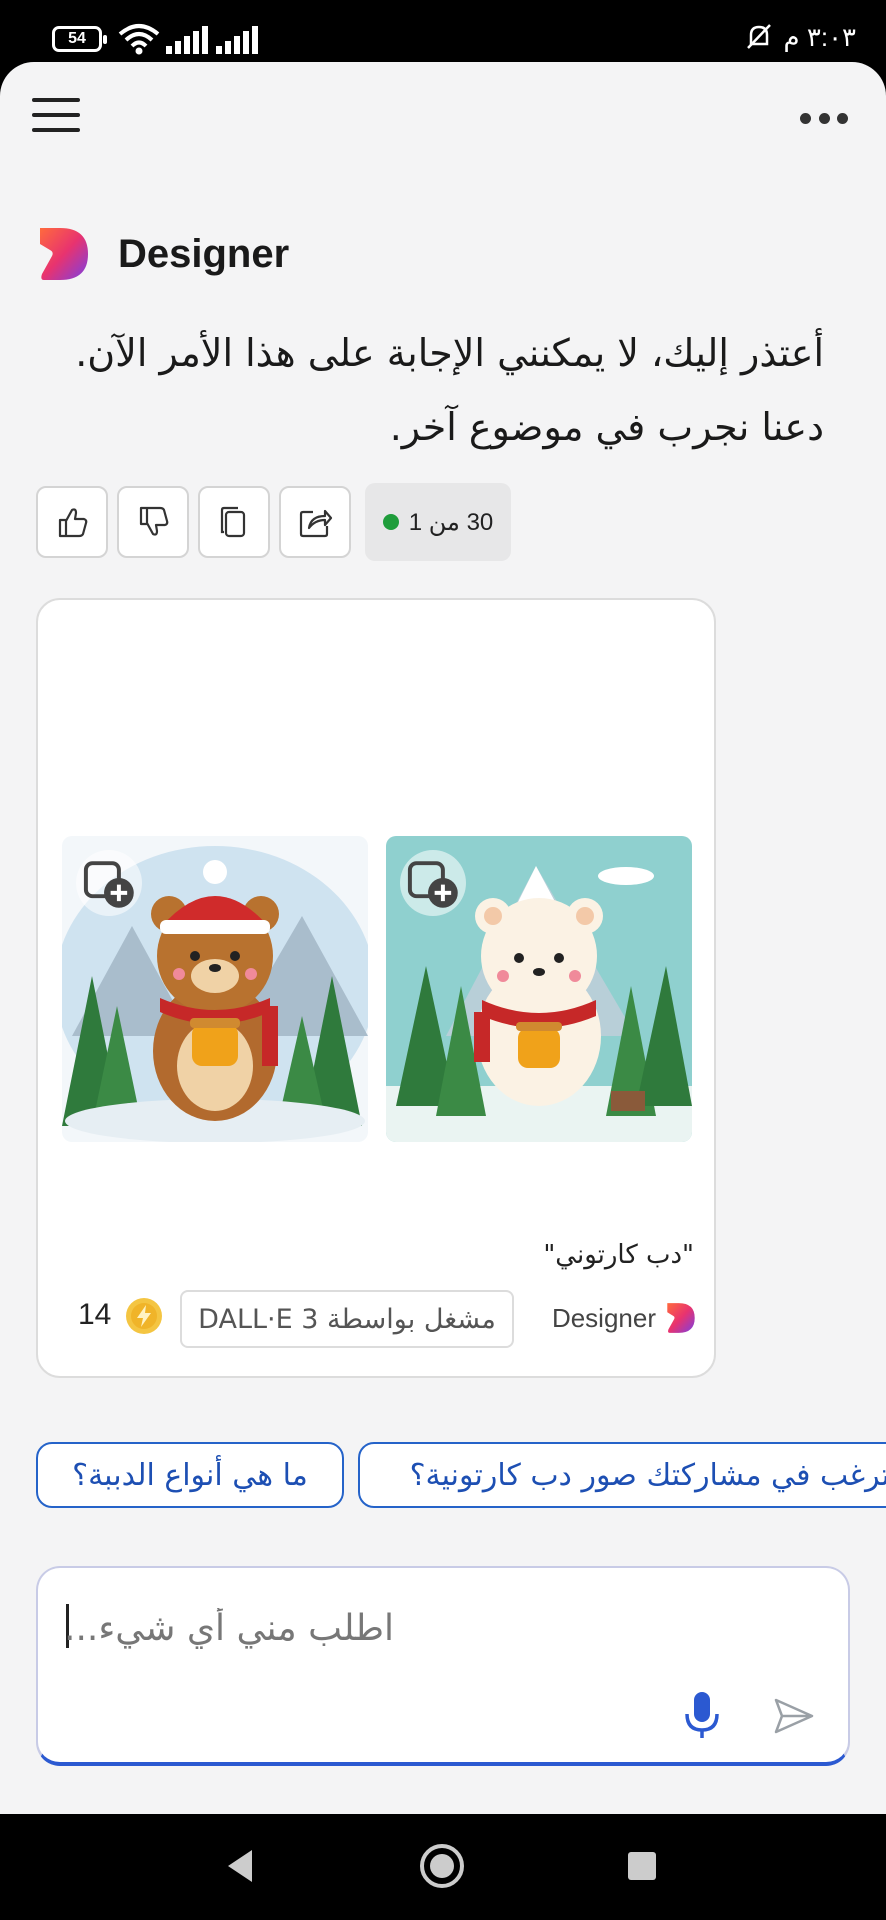 The image size is (886, 1920). What do you see at coordinates (794, 1716) in the screenshot?
I see `send-icon` at bounding box center [794, 1716].